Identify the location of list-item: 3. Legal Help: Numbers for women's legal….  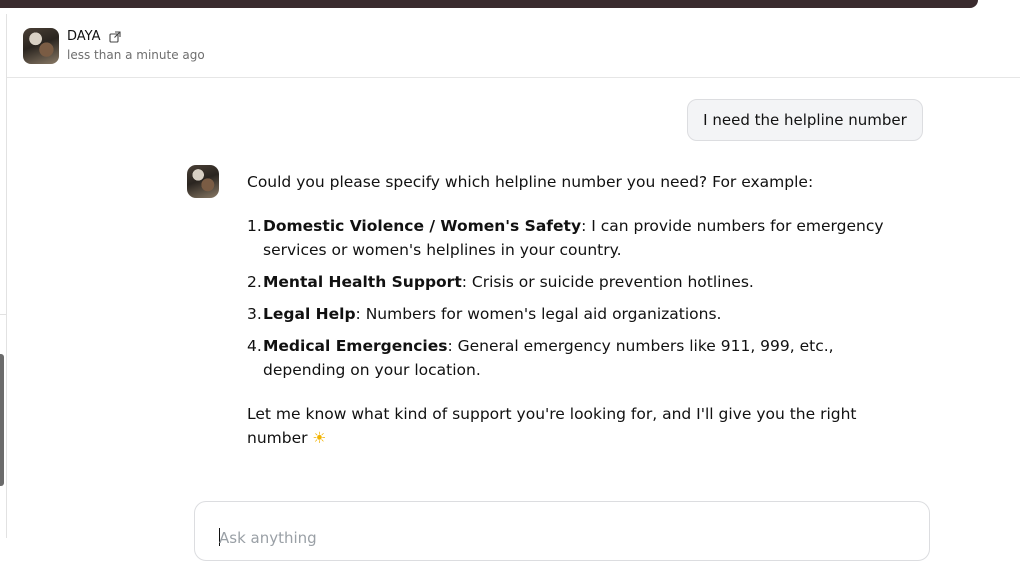
(572, 314).